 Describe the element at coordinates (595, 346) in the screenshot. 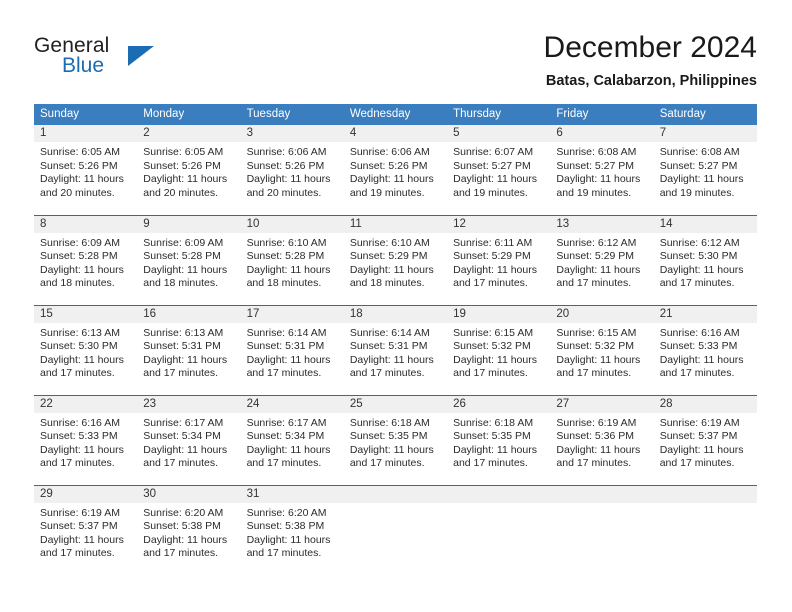

I see `sunset-time: Sunset: 5:32 PM` at that location.